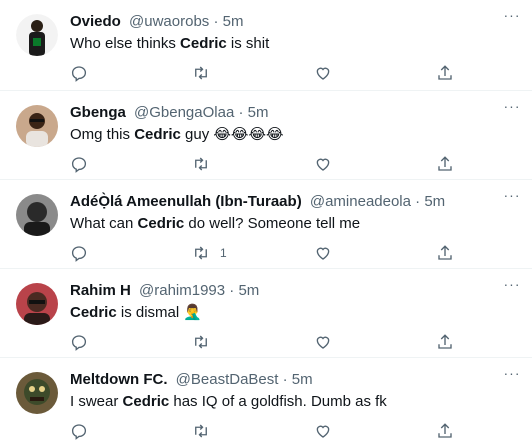 This screenshot has width=532, height=447. I want to click on handle: @amineadeola, so click(360, 201).